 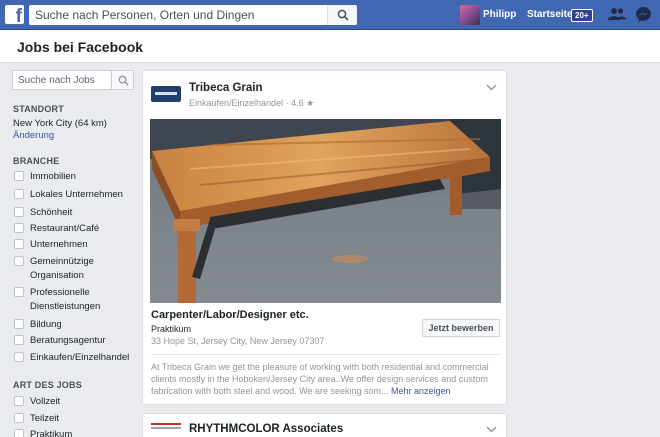 I want to click on divider, so click(x=326, y=354).